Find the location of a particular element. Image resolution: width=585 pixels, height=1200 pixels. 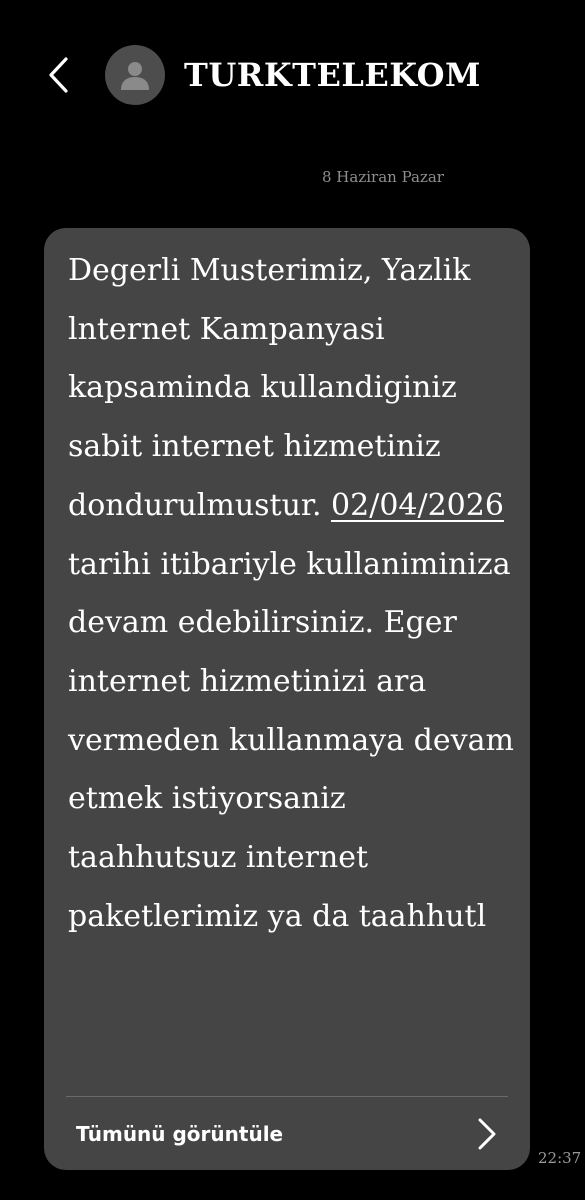

back-button is located at coordinates (58, 75).